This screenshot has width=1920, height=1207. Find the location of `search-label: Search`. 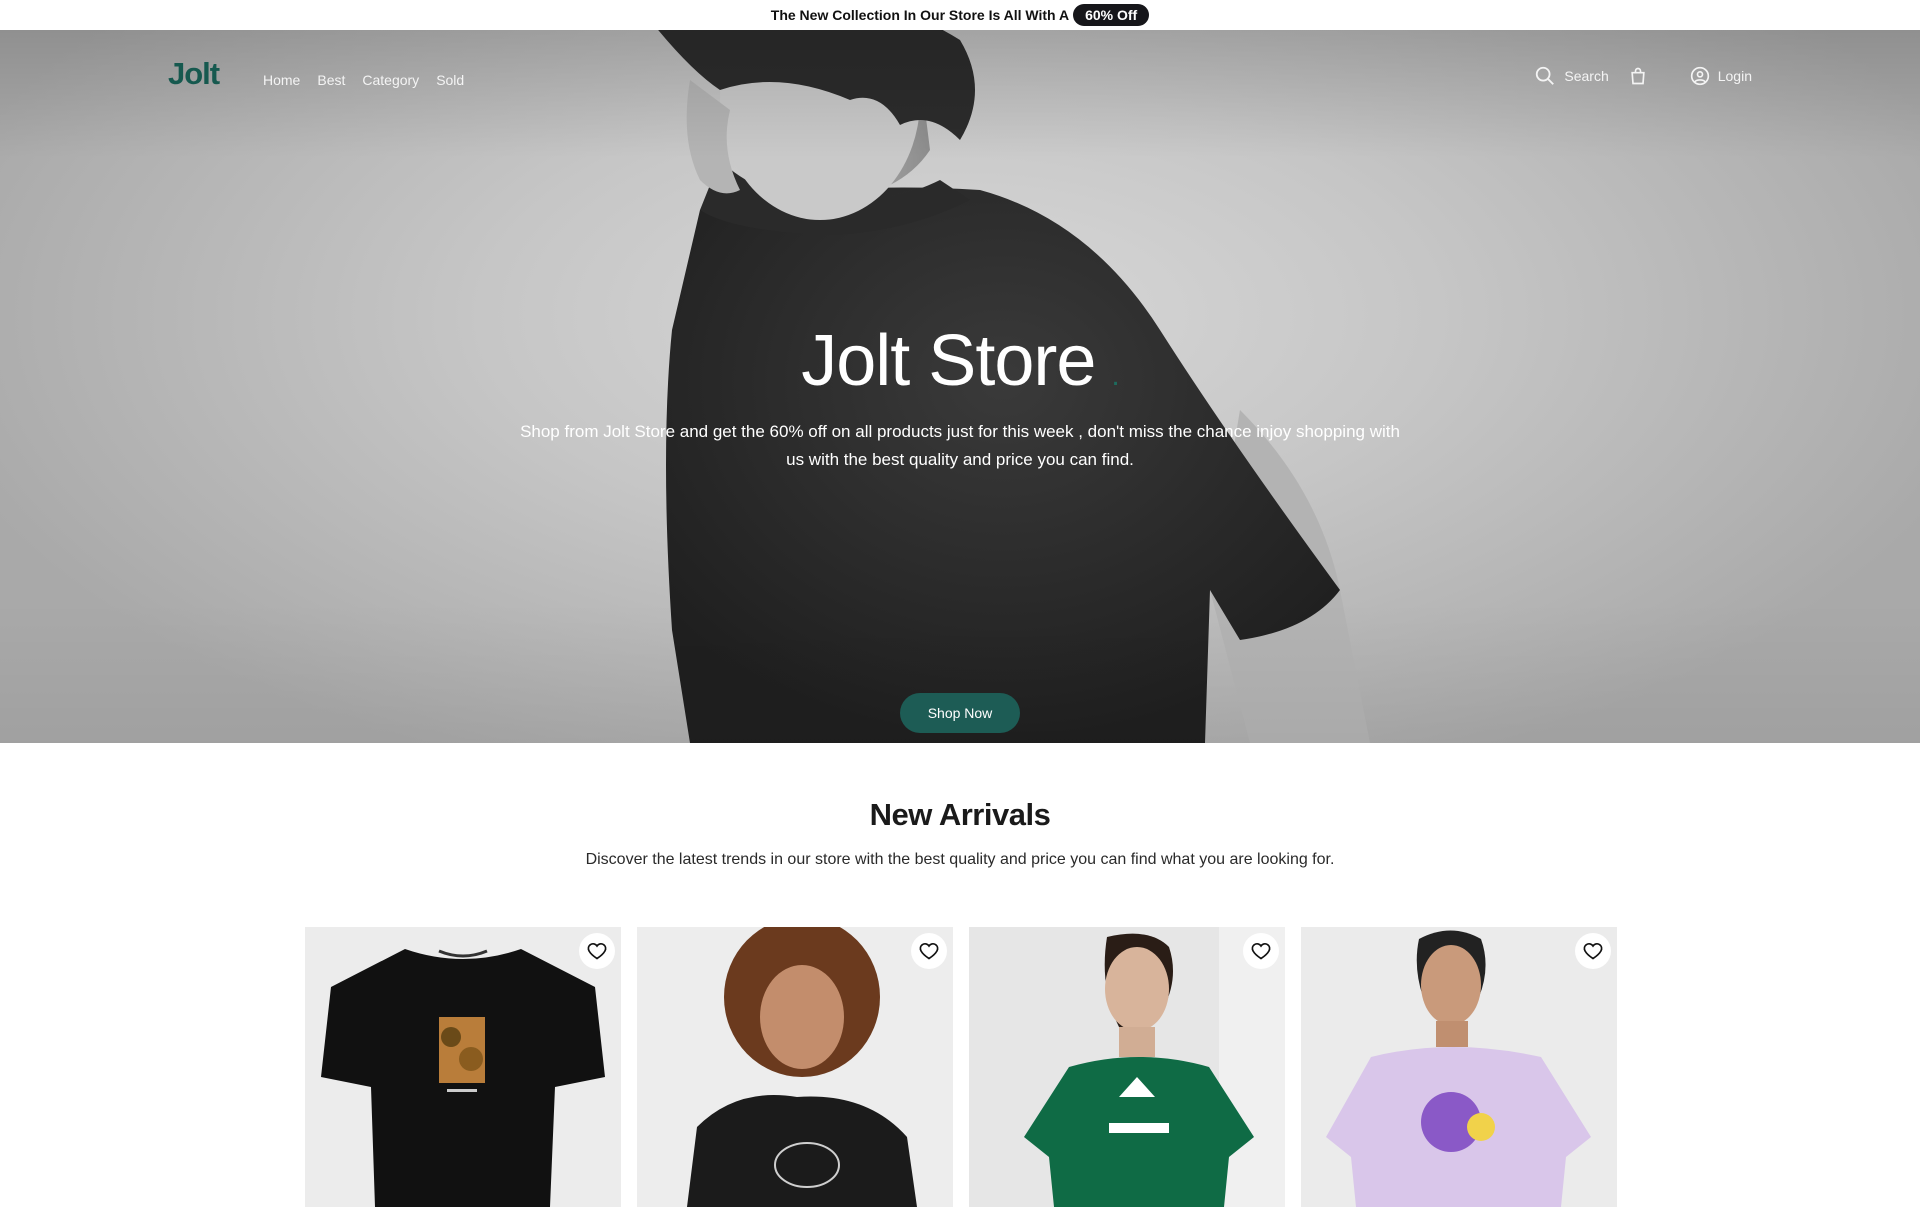

search-label: Search is located at coordinates (1586, 76).